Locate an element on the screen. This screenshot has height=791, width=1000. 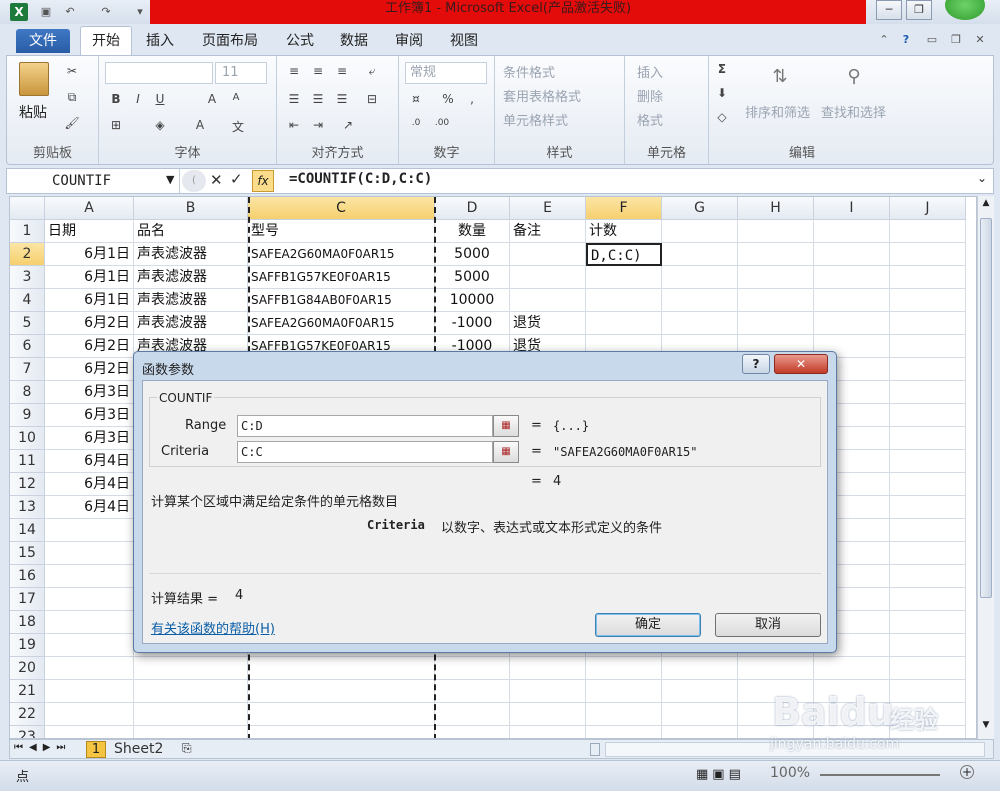
shrink-font-icon: A is located at coordinates (236, 97).